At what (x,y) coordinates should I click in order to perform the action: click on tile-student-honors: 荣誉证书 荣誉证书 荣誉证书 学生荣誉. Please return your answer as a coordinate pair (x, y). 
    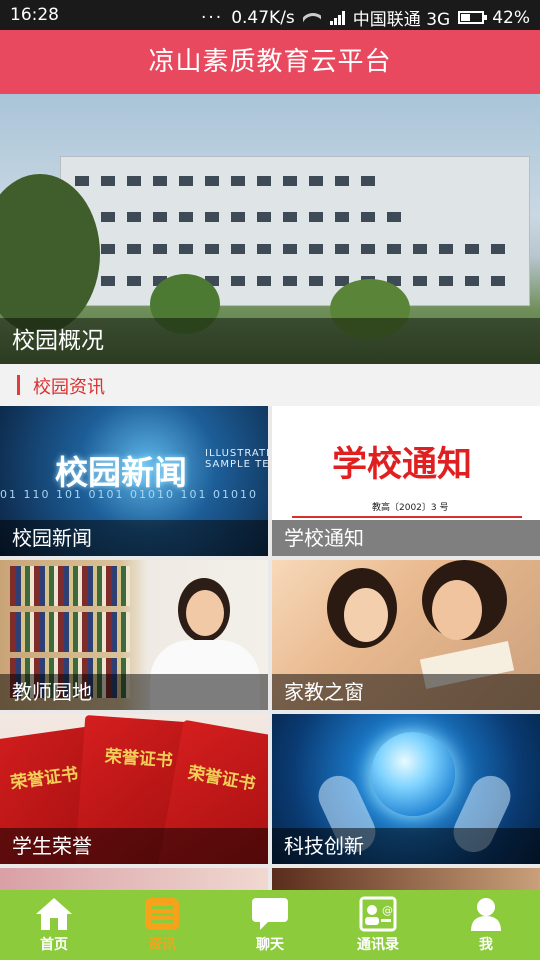
    Looking at the image, I should click on (134, 789).